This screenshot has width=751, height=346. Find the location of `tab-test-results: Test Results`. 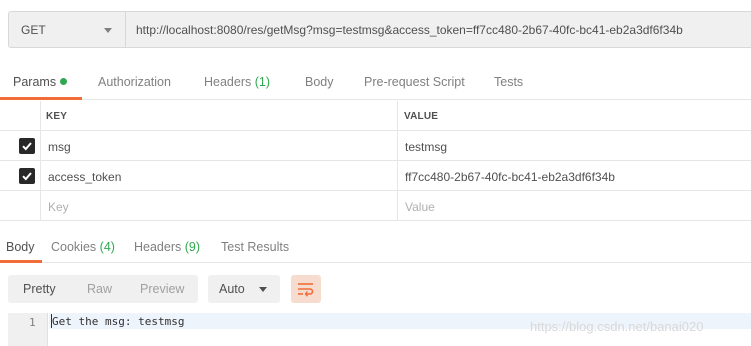

tab-test-results: Test Results is located at coordinates (255, 247).